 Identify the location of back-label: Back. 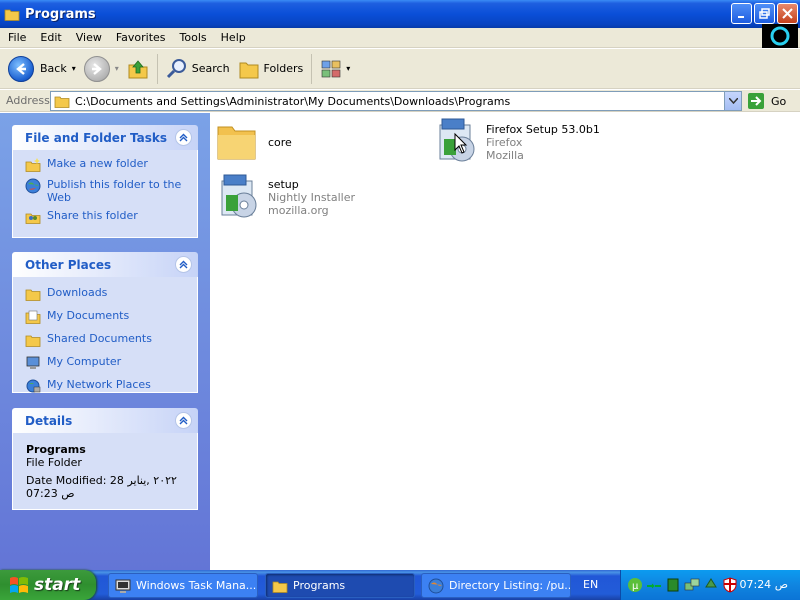
(53, 68).